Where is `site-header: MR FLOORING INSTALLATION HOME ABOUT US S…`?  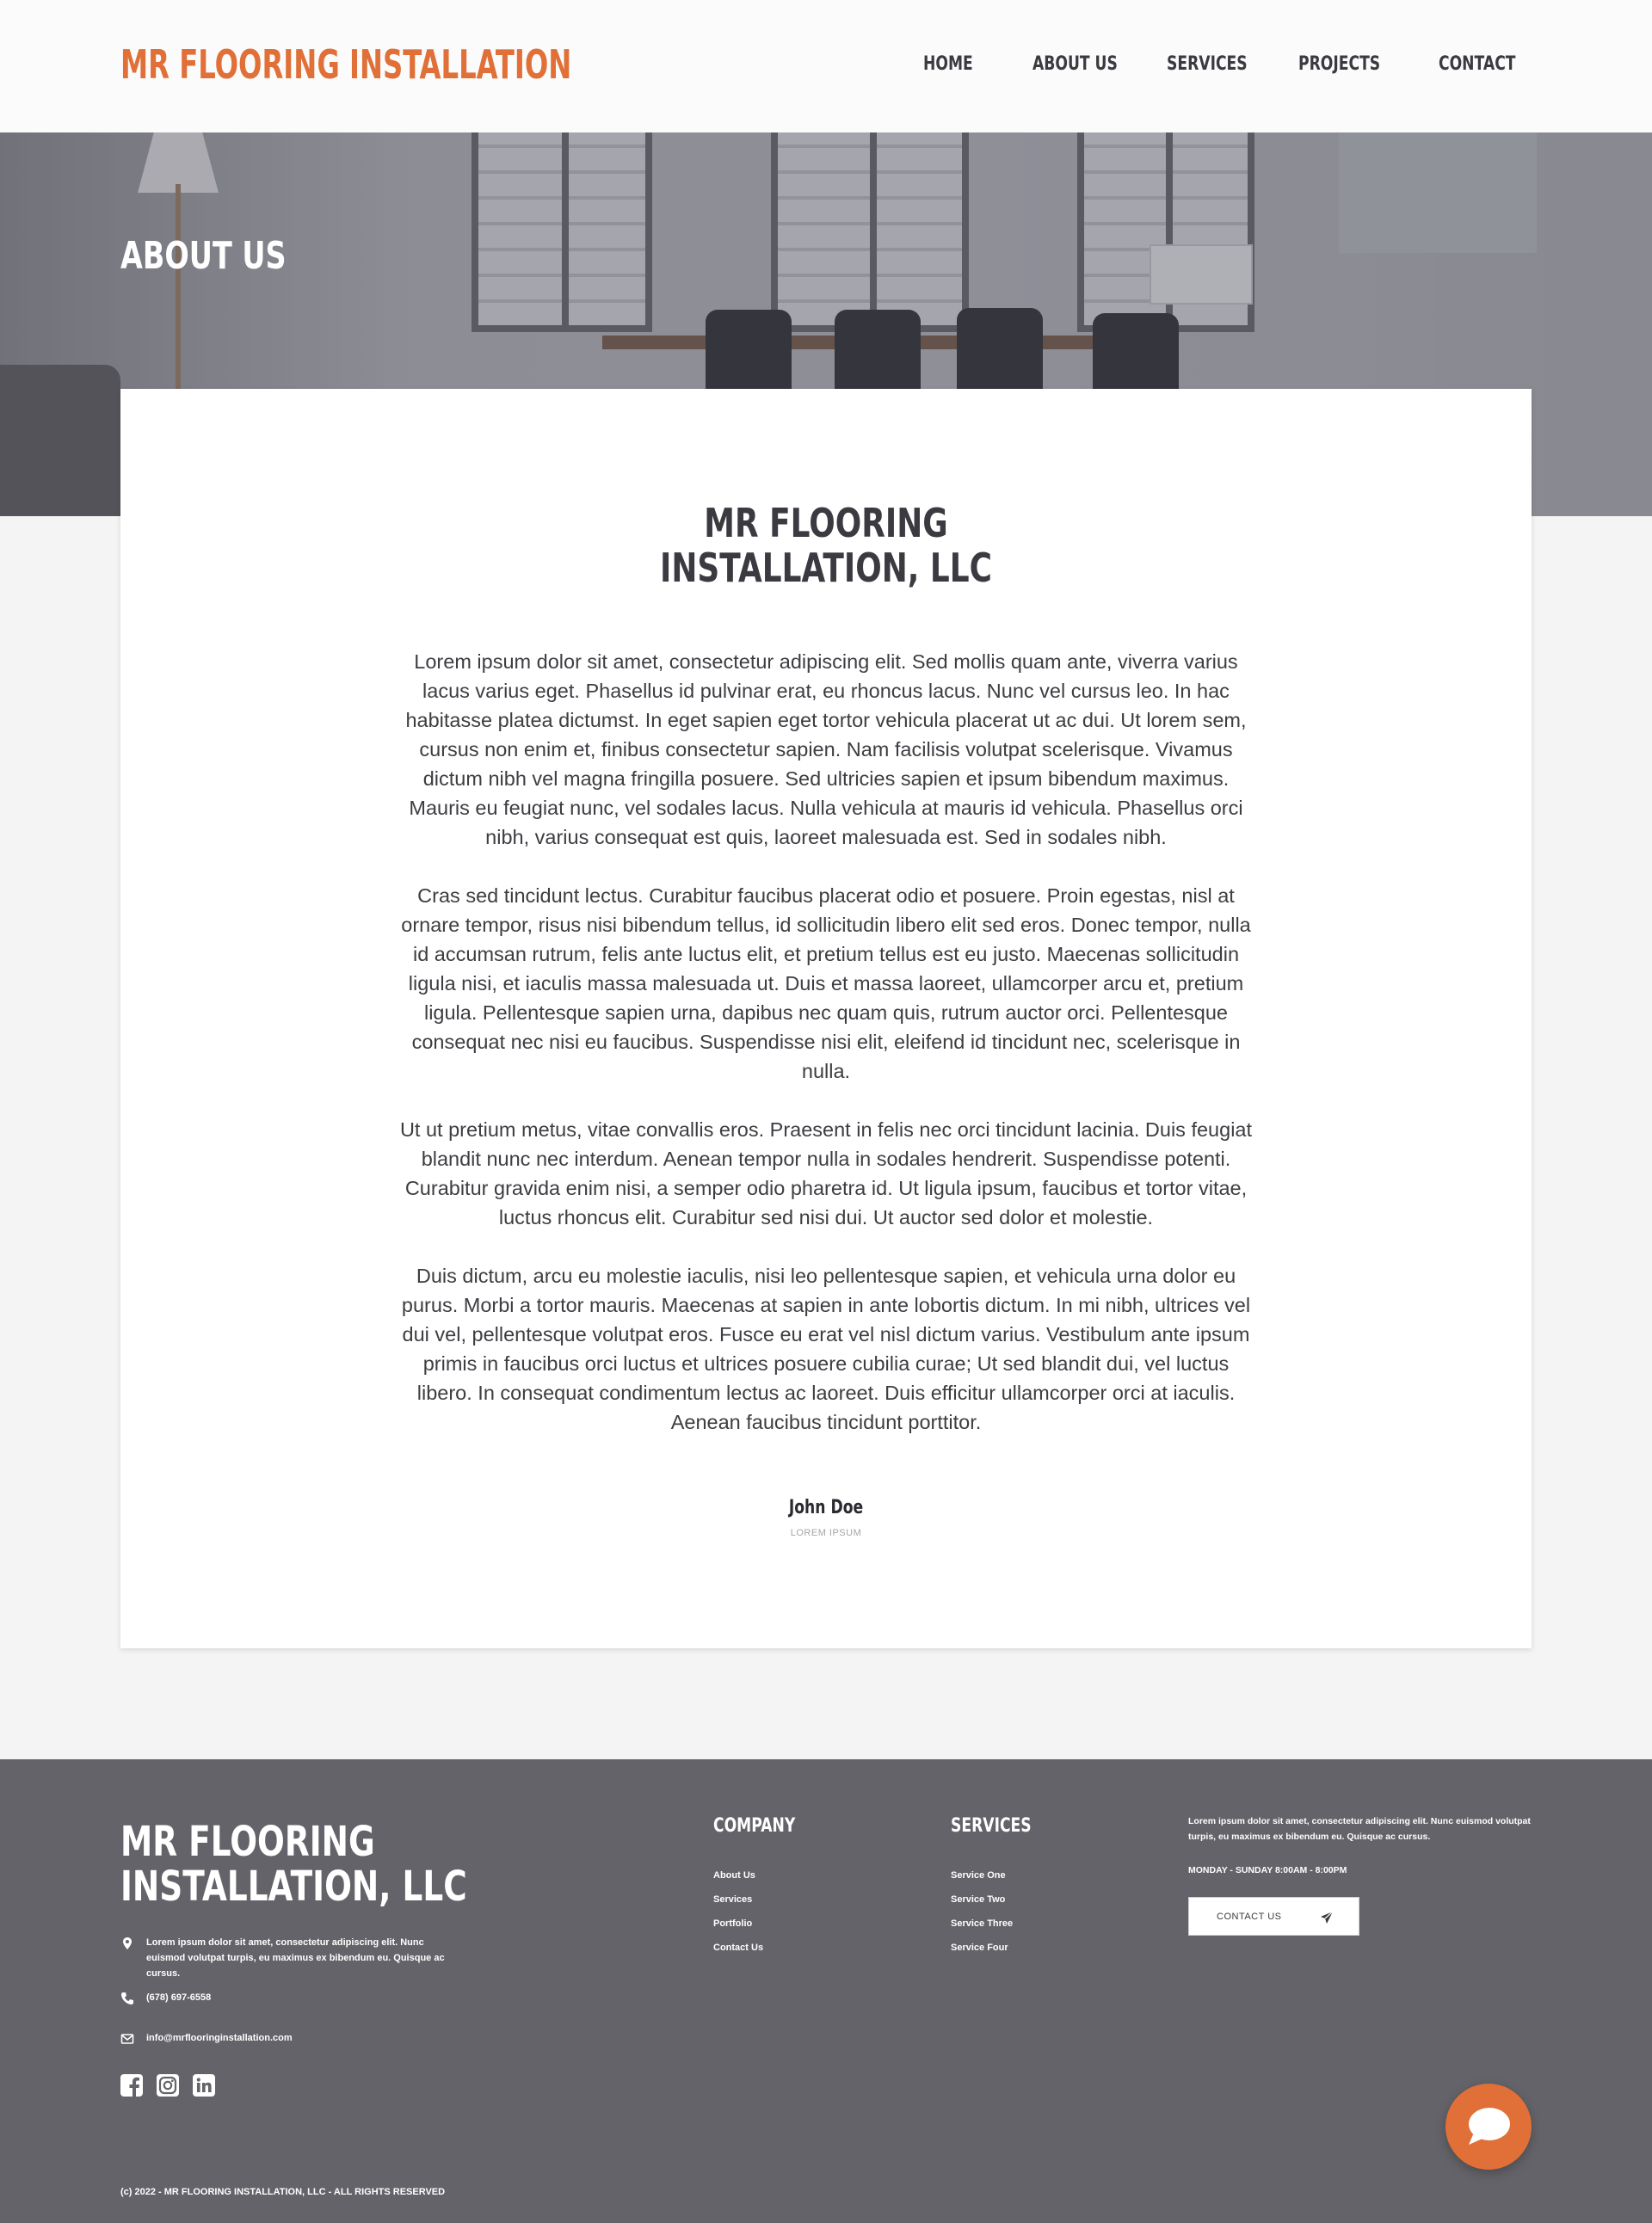
site-header: MR FLOORING INSTALLATION HOME ABOUT US S… is located at coordinates (826, 66).